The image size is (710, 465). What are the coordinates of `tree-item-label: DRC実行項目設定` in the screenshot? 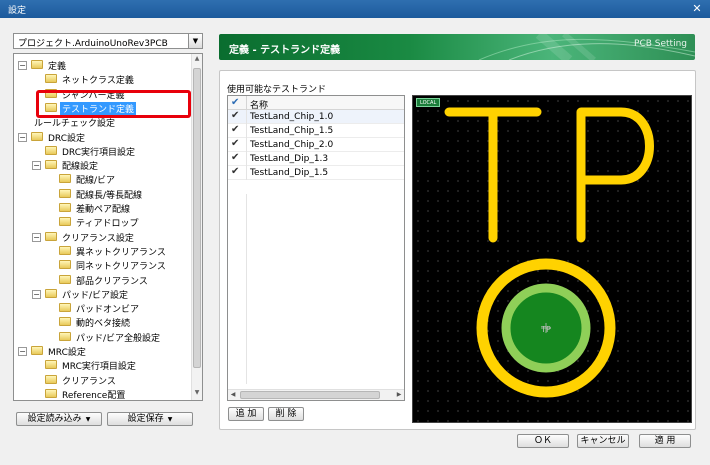 It's located at (99, 152).